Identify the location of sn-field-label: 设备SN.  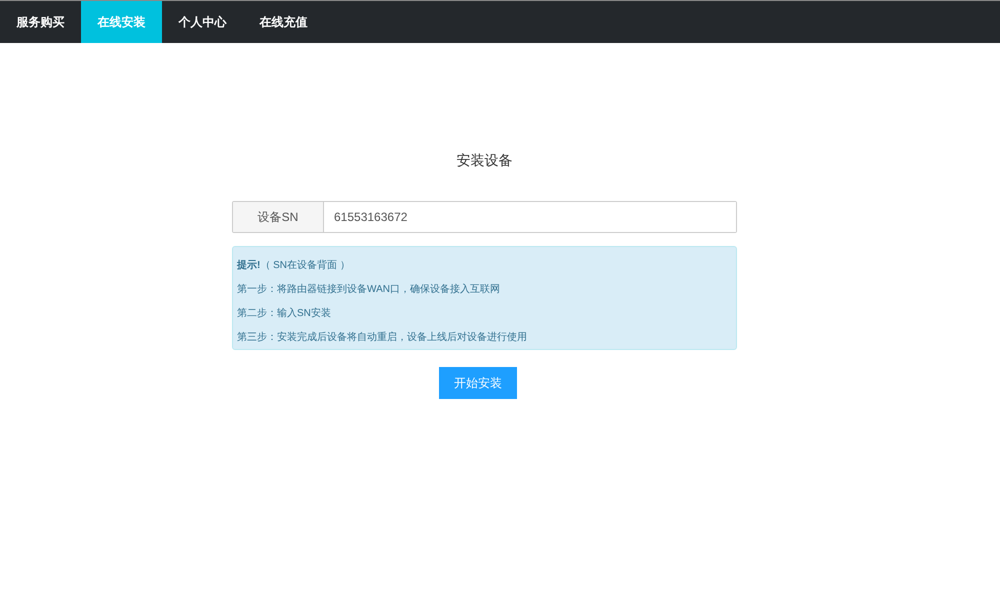
(278, 217).